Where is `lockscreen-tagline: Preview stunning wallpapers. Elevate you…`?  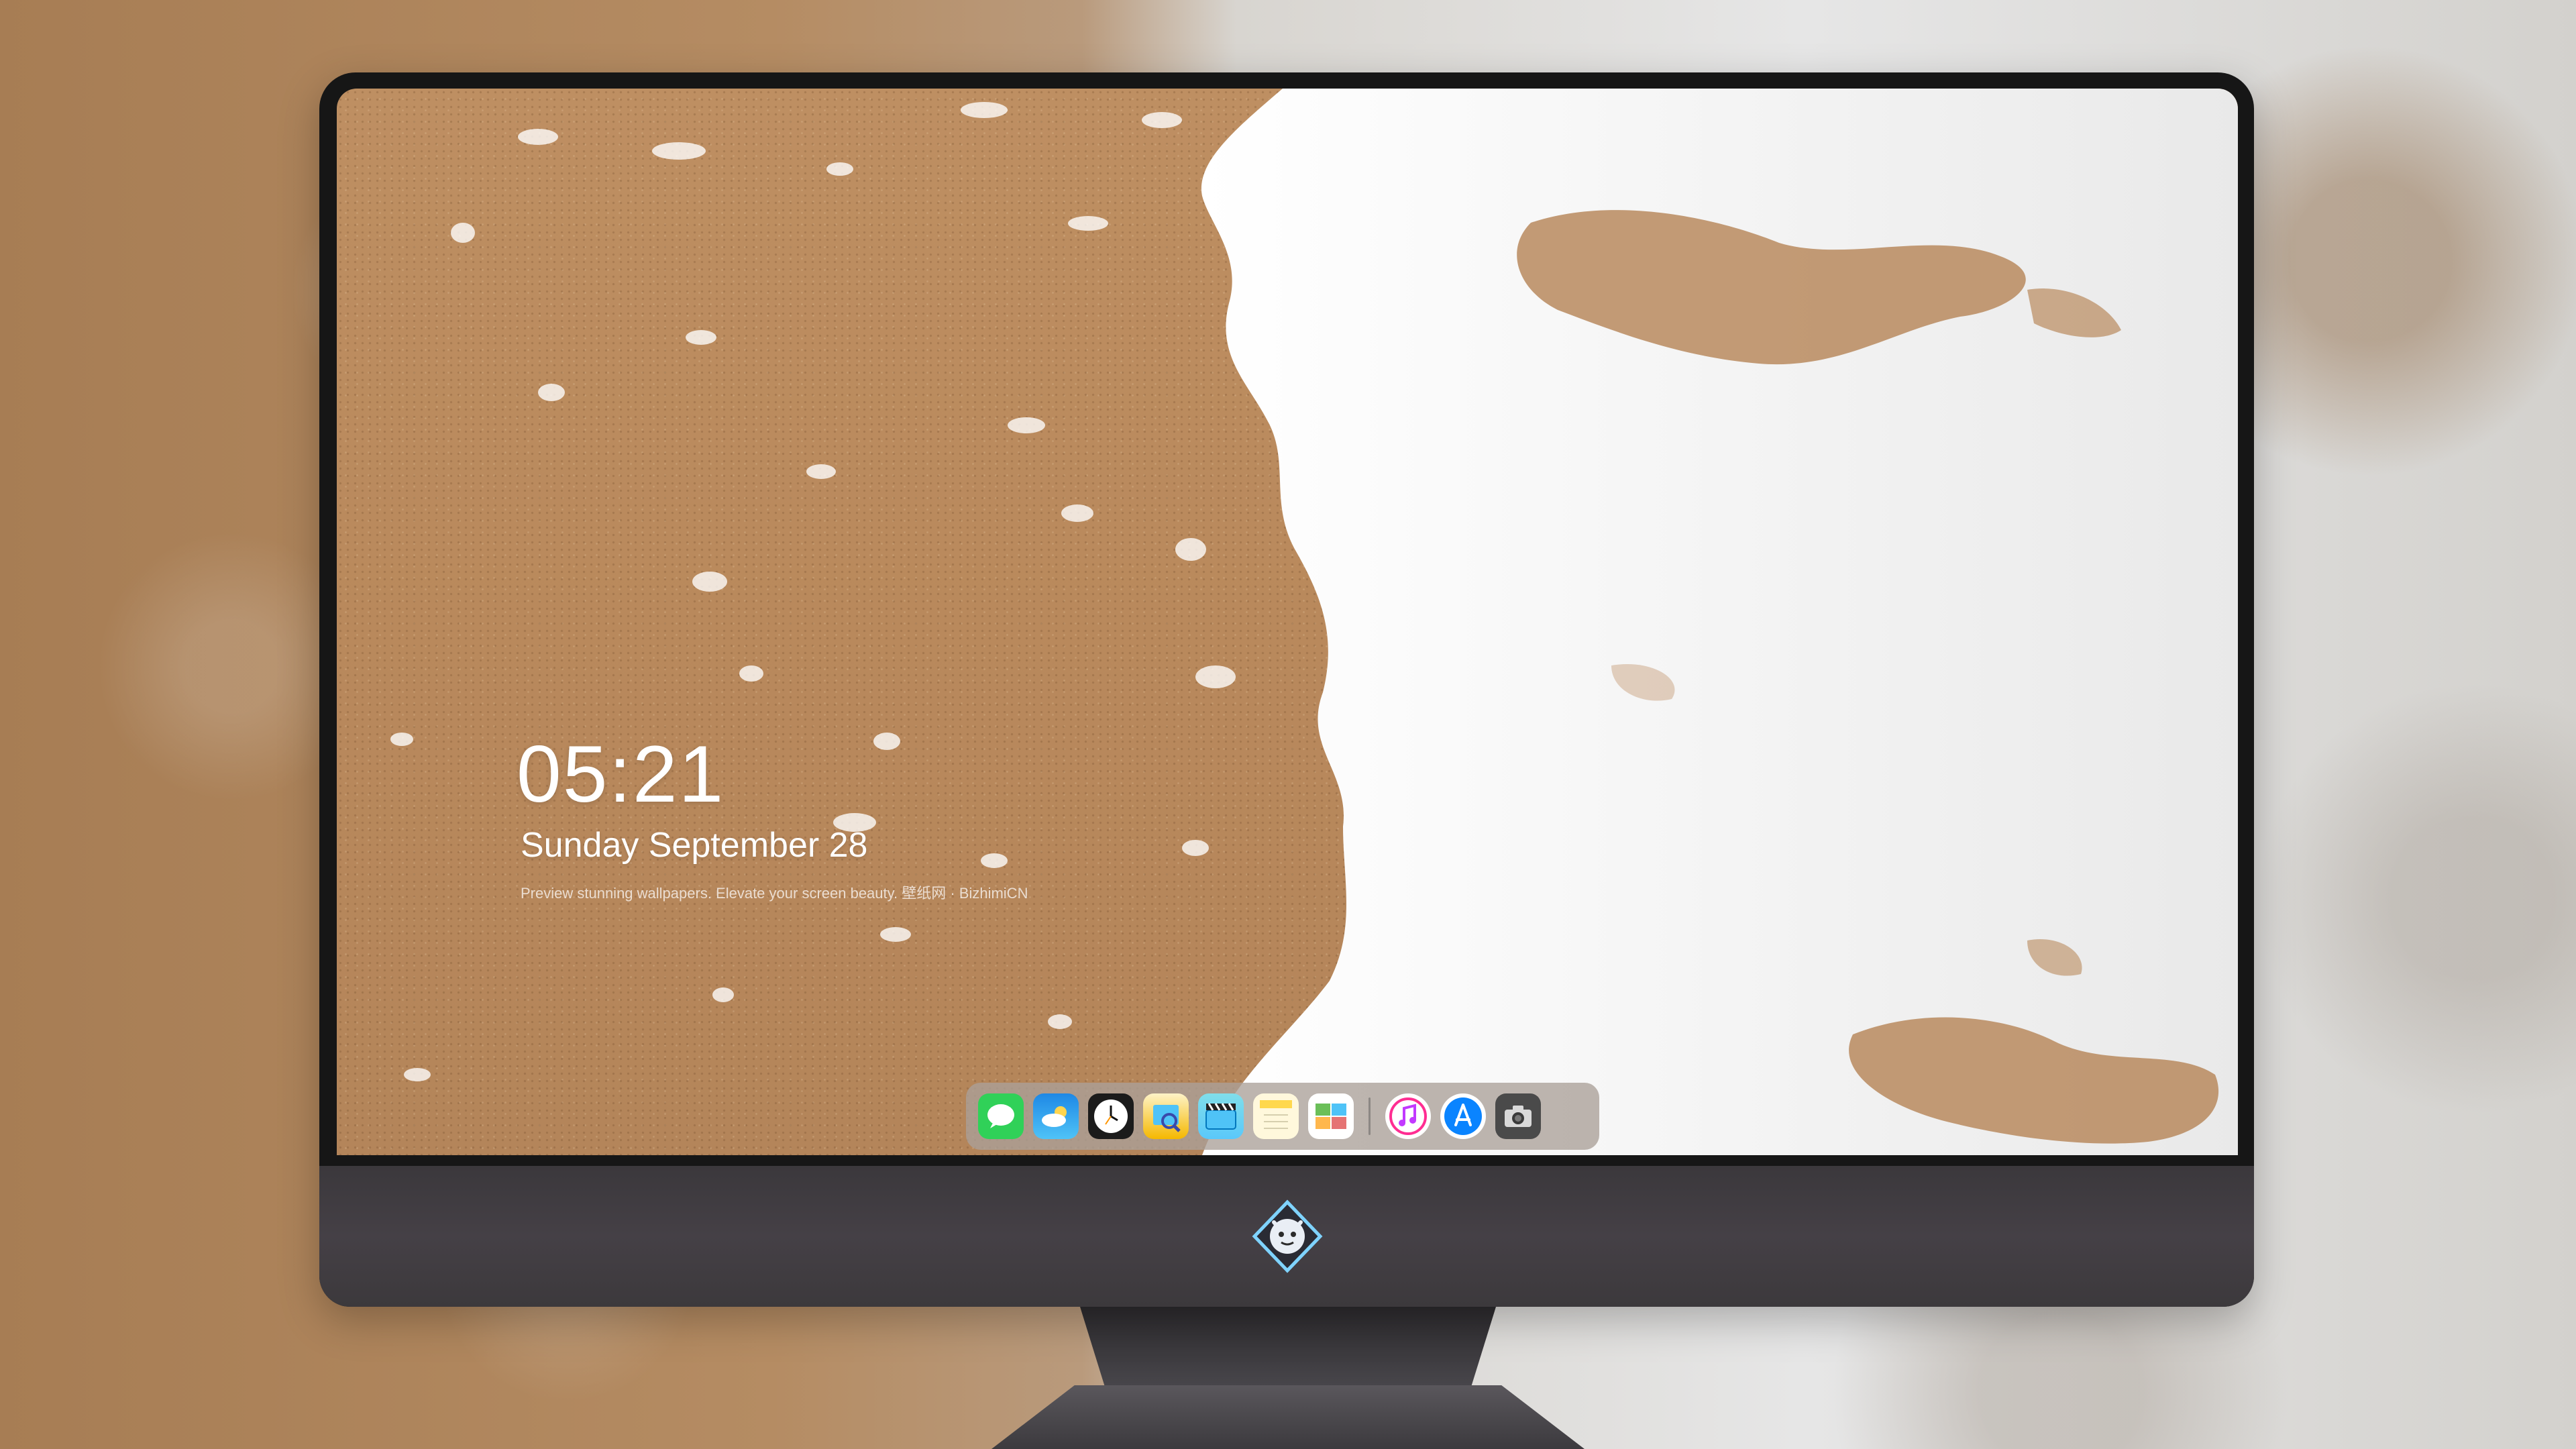
lockscreen-tagline: Preview stunning wallpapers. Elevate you… is located at coordinates (774, 893).